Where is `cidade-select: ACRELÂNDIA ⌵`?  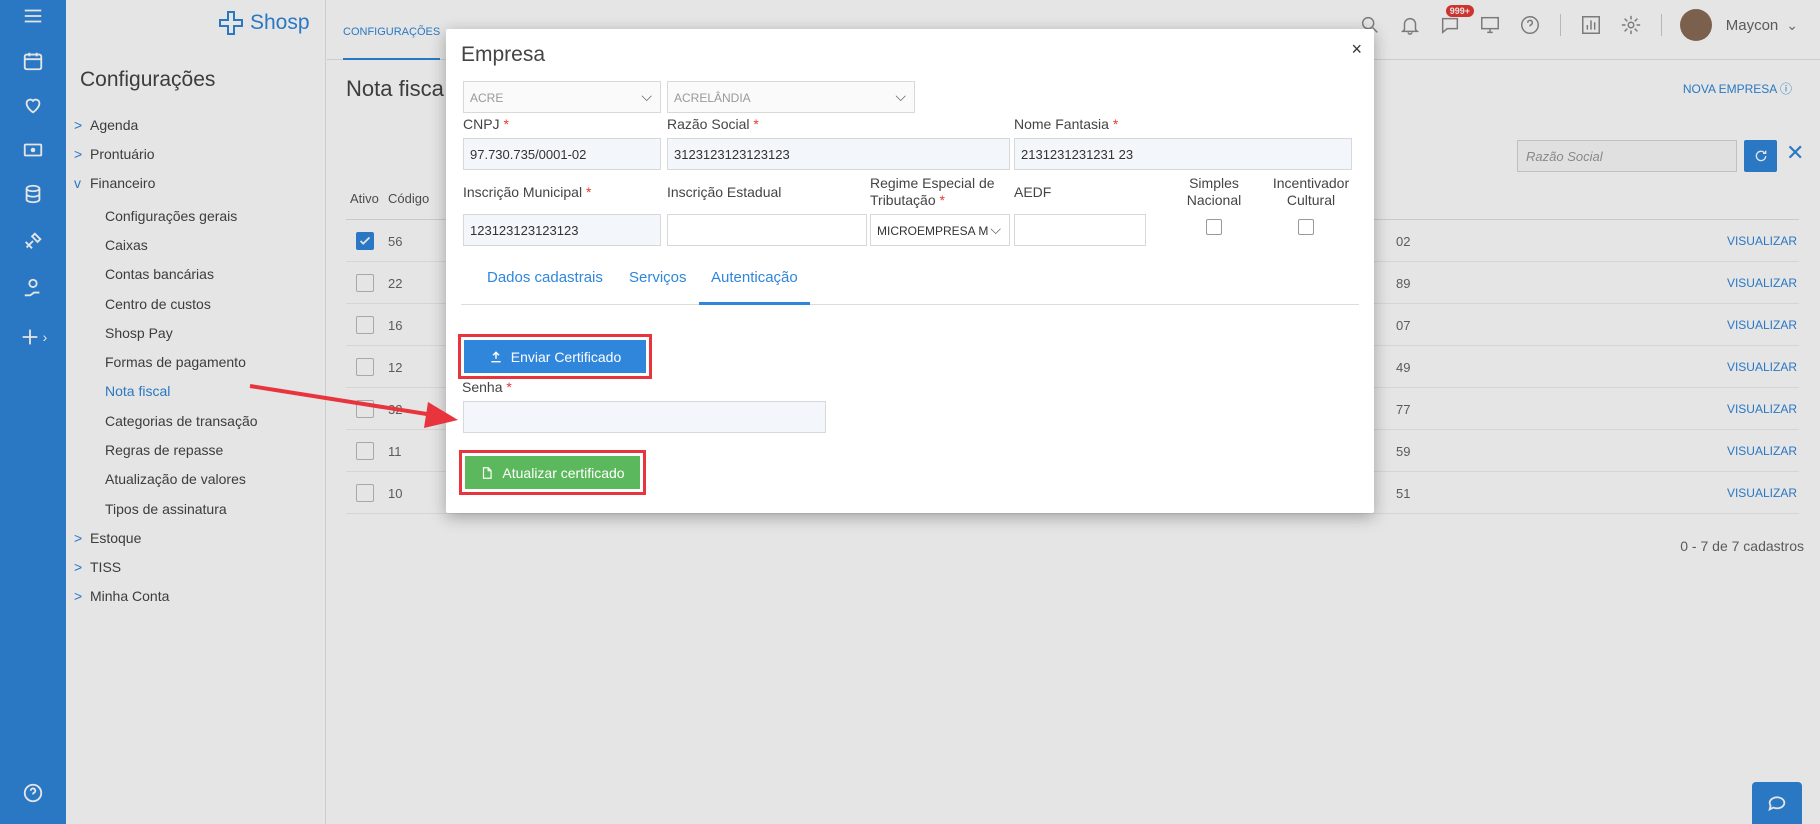
cidade-select: ACRELÂNDIA ⌵ is located at coordinates (791, 97).